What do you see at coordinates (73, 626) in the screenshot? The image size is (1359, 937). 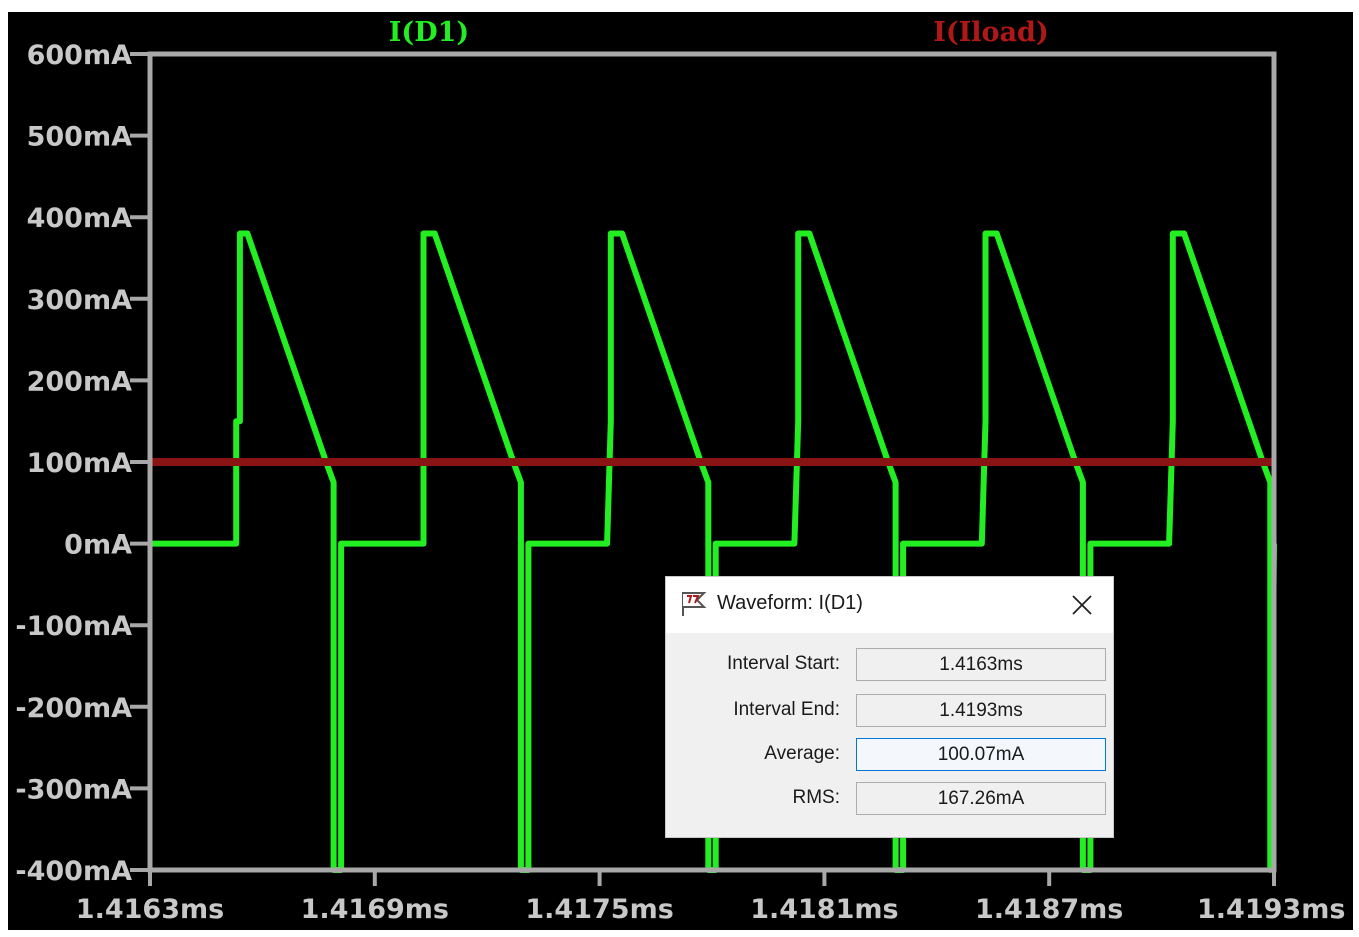 I see `y-tick-label: -100mA` at bounding box center [73, 626].